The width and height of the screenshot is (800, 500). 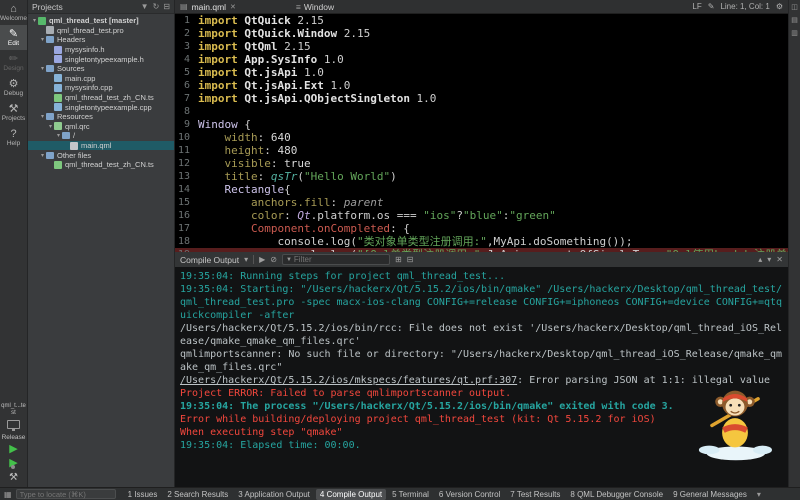 What do you see at coordinates (338, 259) in the screenshot?
I see `filter-input` at bounding box center [338, 259].